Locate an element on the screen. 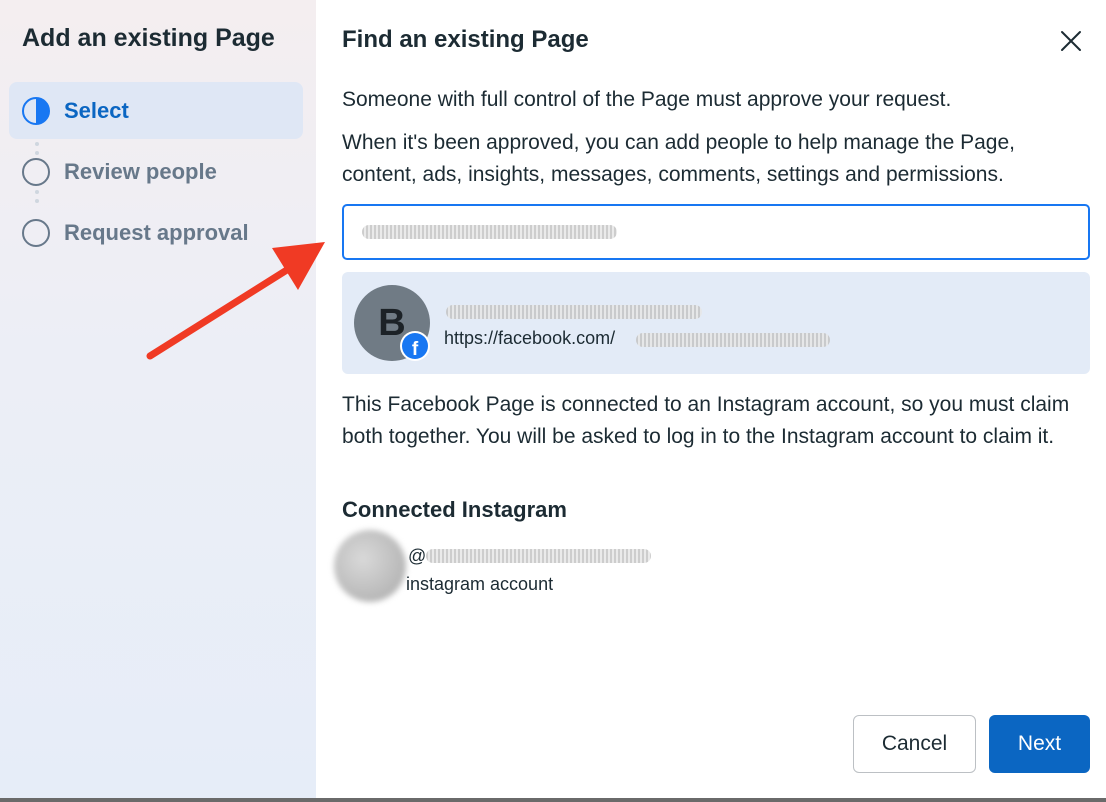 The height and width of the screenshot is (802, 1106). redacted-page-name is located at coordinates (574, 312).